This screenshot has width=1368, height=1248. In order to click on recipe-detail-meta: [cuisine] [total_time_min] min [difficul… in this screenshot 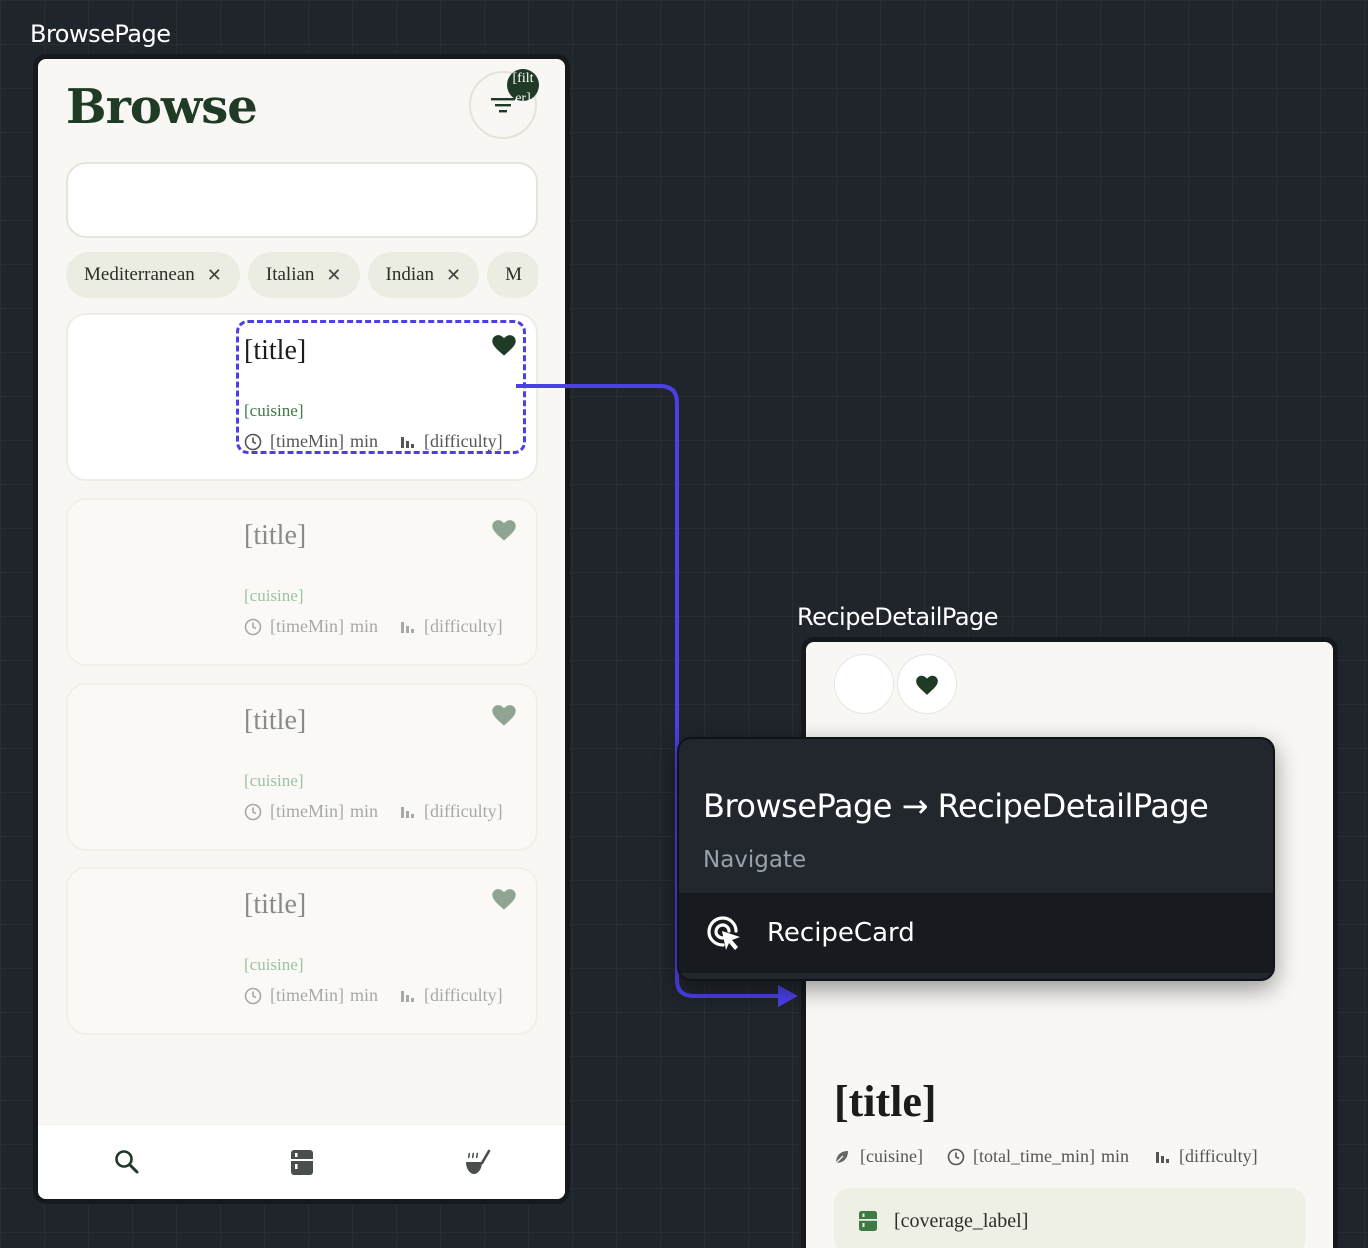, I will do `click(1046, 1156)`.